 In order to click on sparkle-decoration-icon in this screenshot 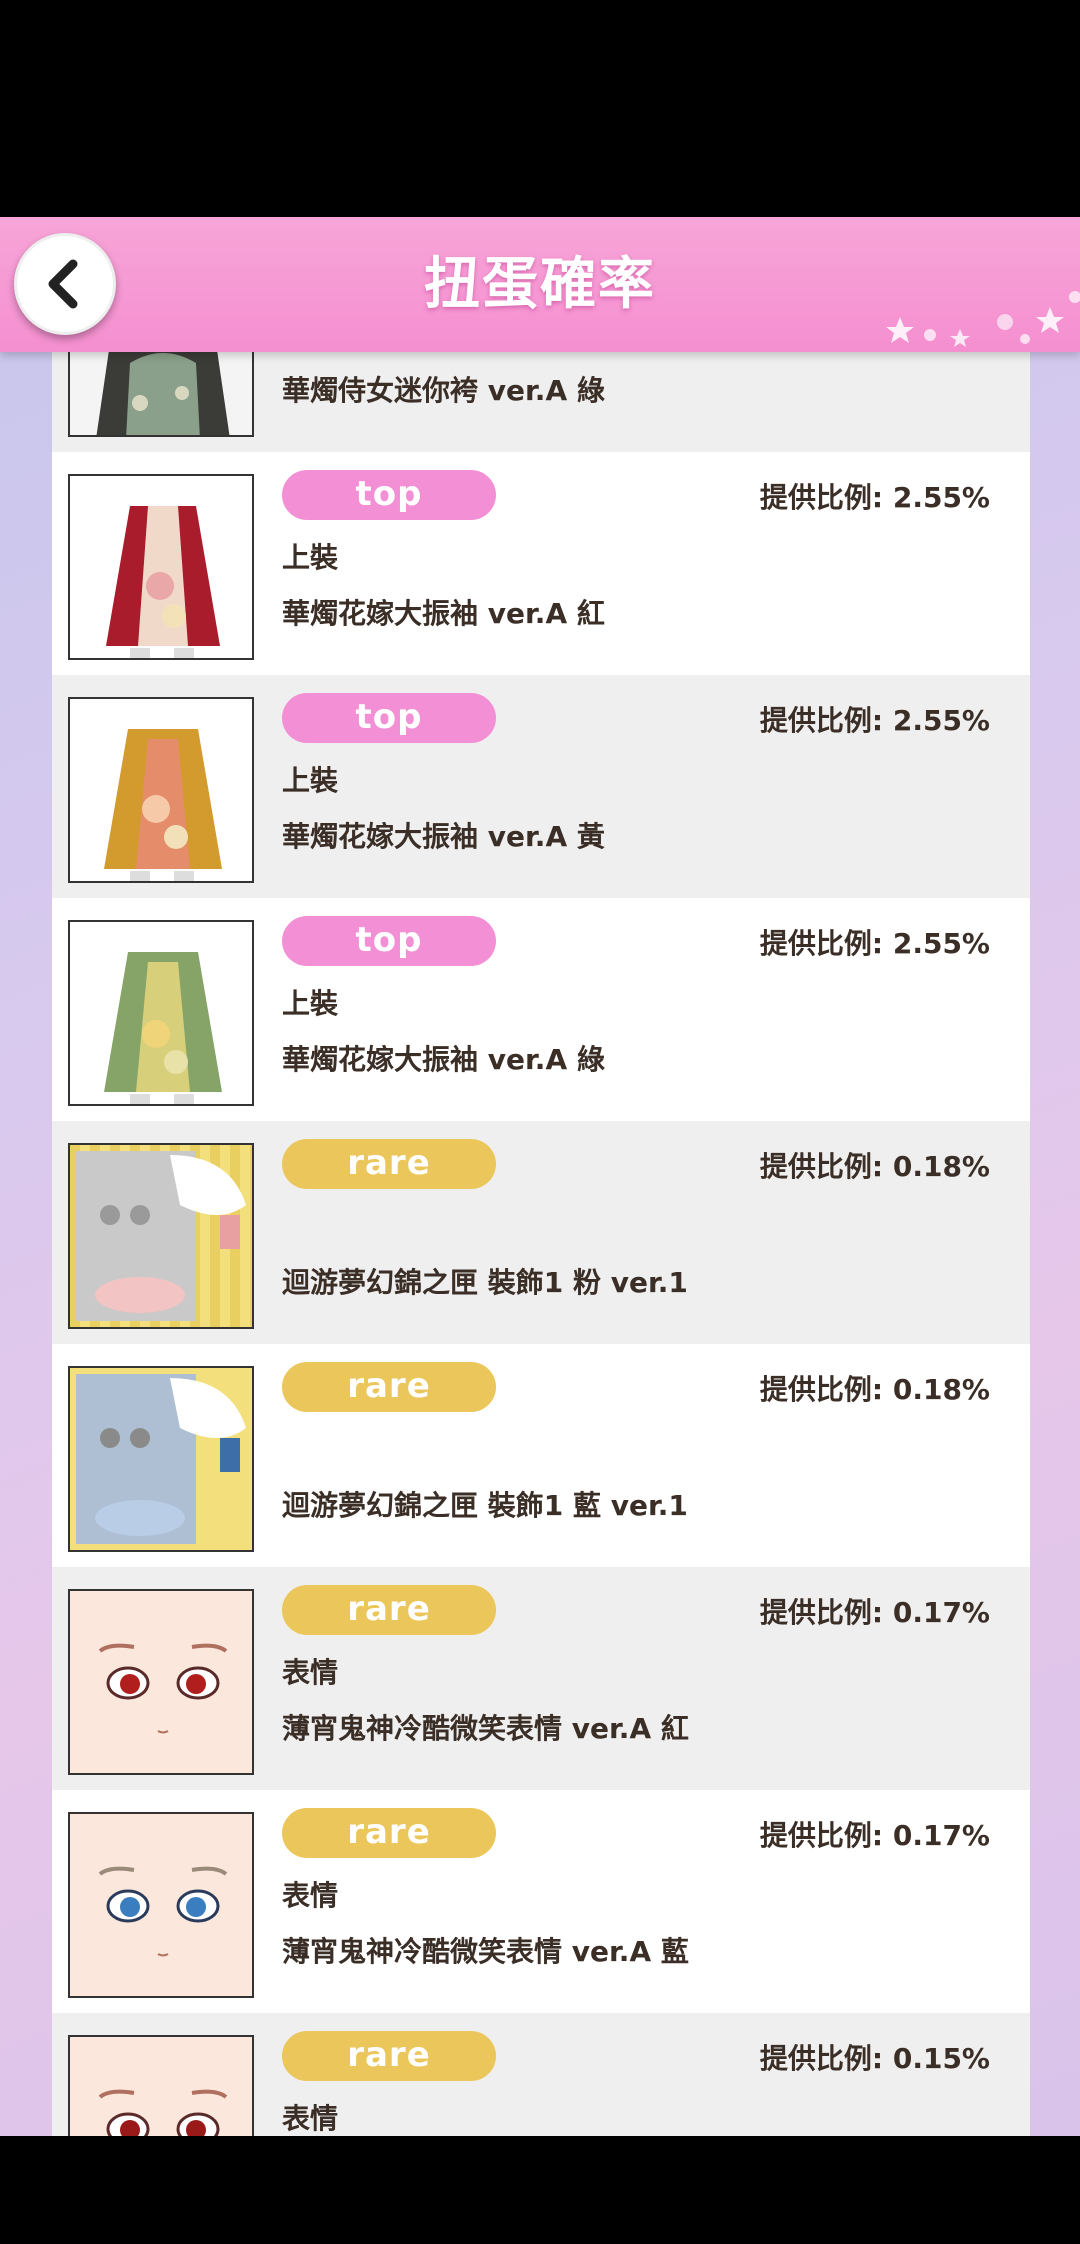, I will do `click(983, 319)`.